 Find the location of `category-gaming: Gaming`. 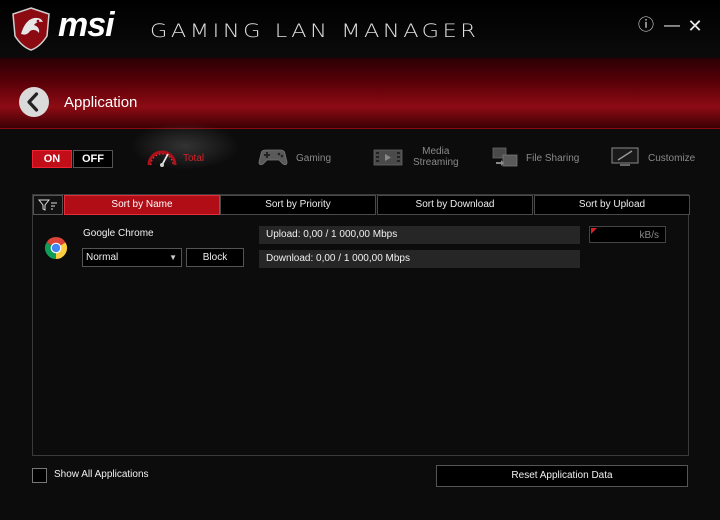

category-gaming: Gaming is located at coordinates (295, 158).